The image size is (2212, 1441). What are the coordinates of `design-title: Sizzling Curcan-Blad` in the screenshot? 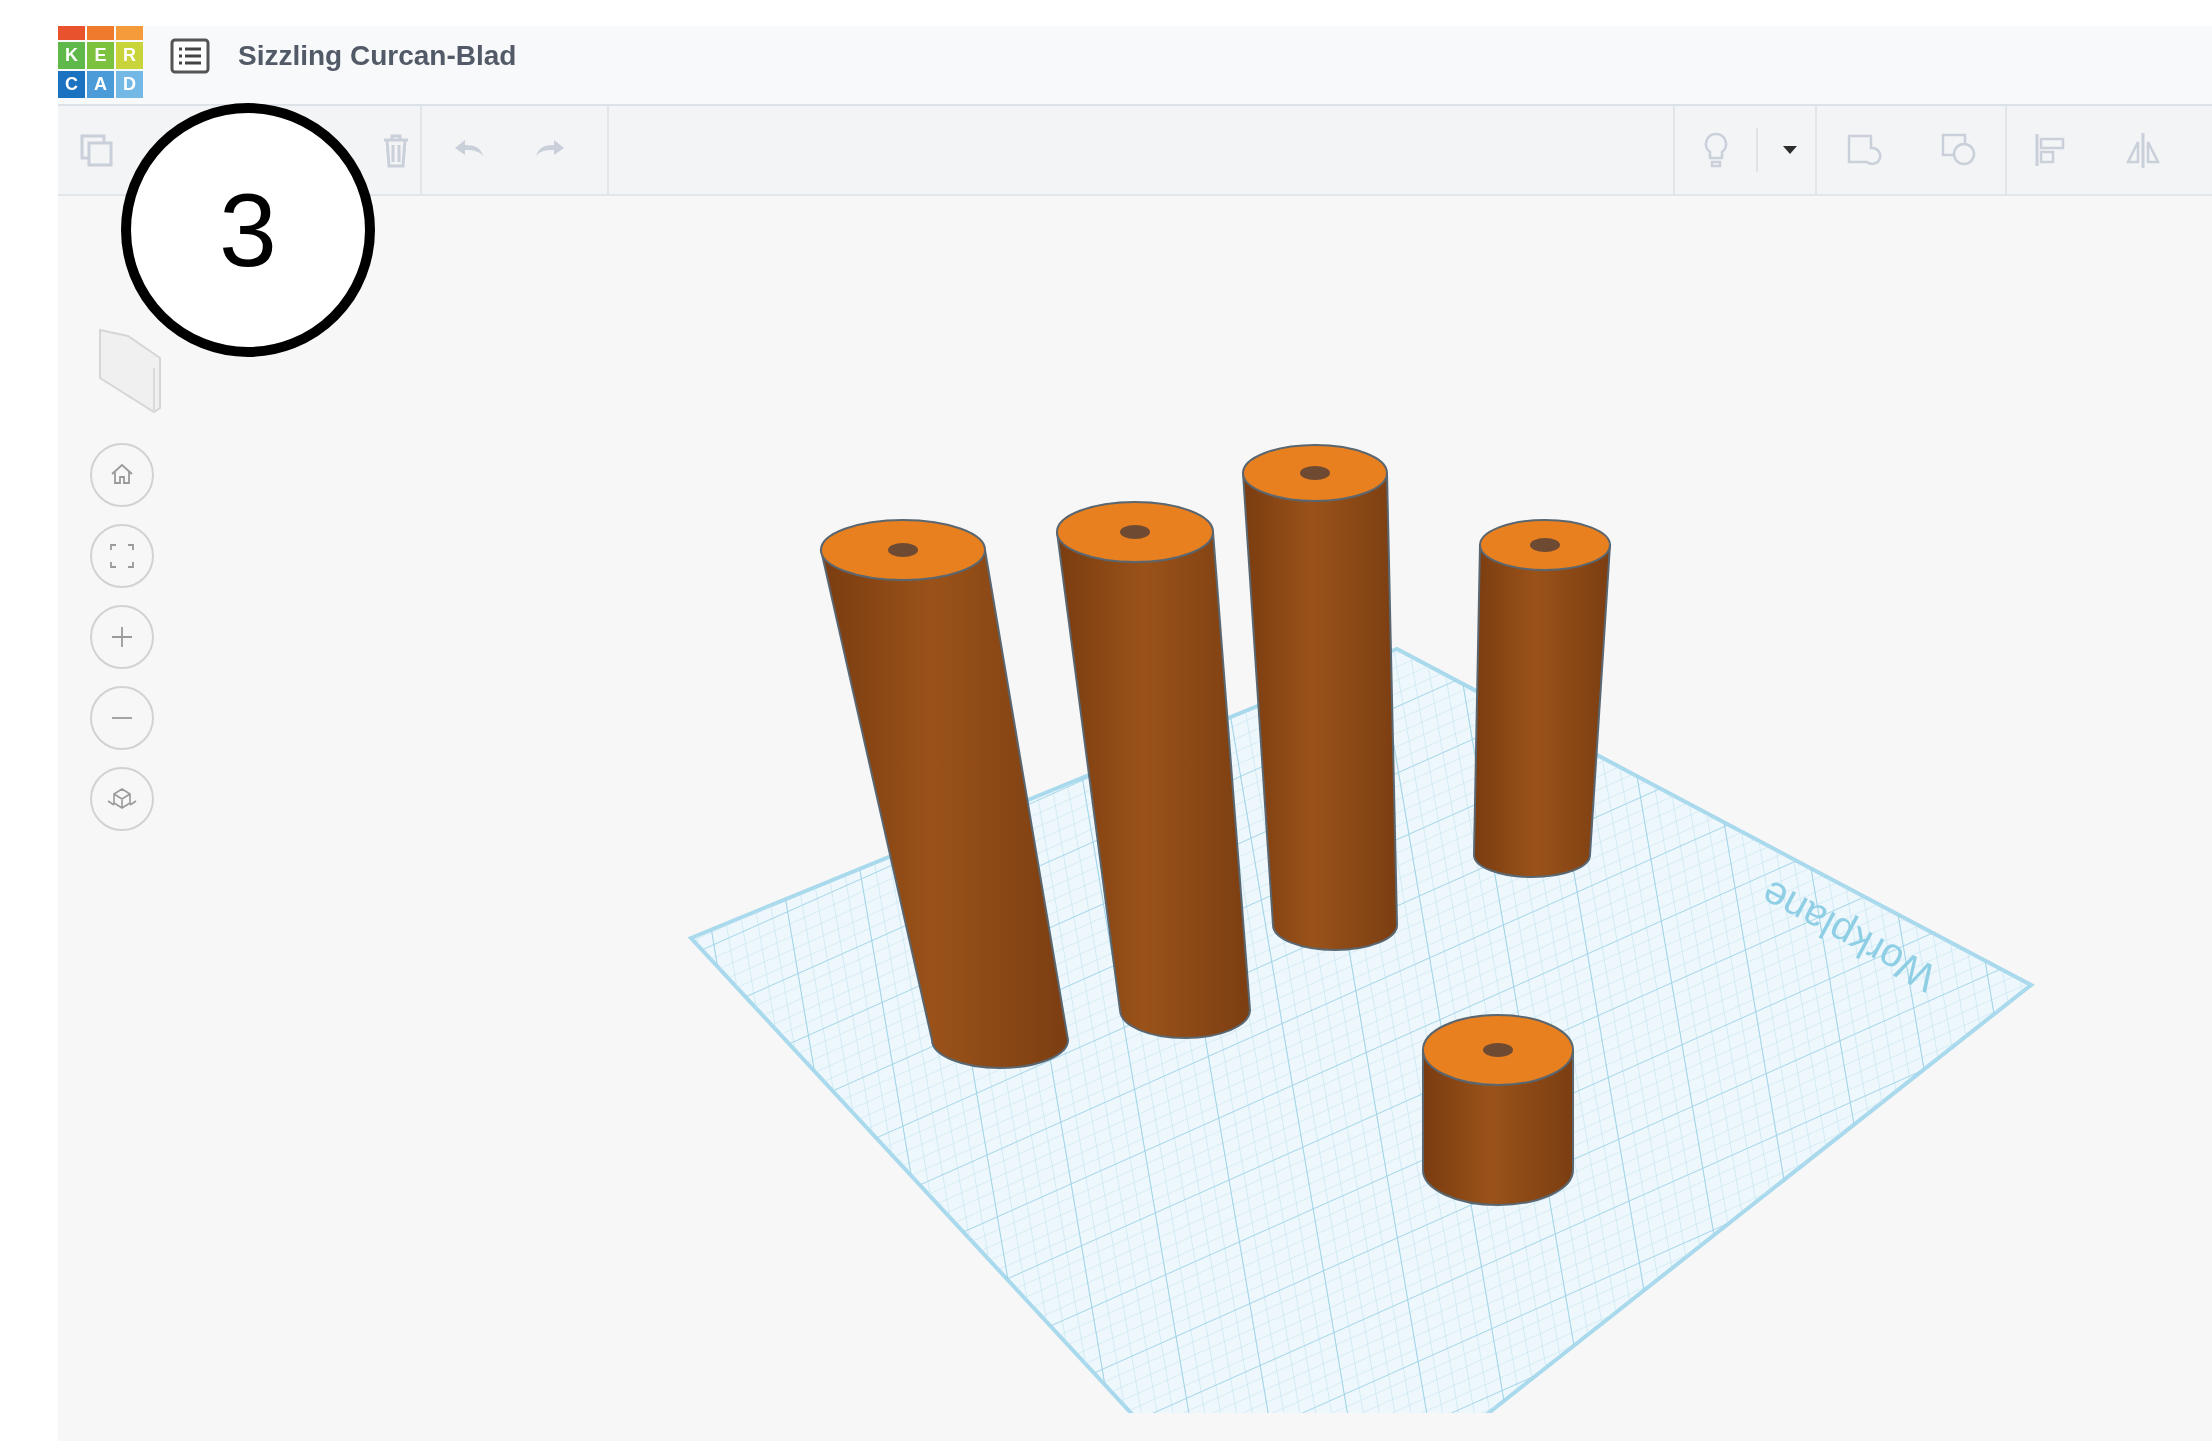 It's located at (377, 56).